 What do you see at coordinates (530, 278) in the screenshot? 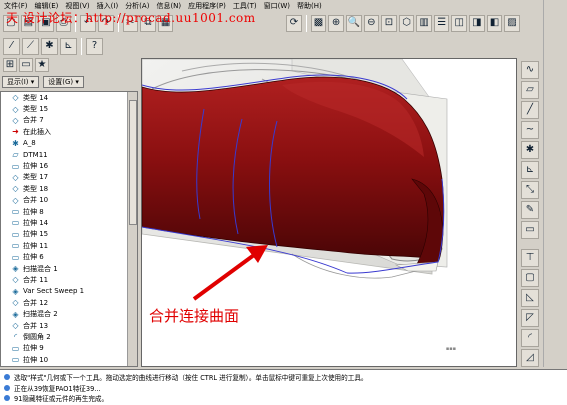
I see `shell-icon: ▢` at bounding box center [530, 278].